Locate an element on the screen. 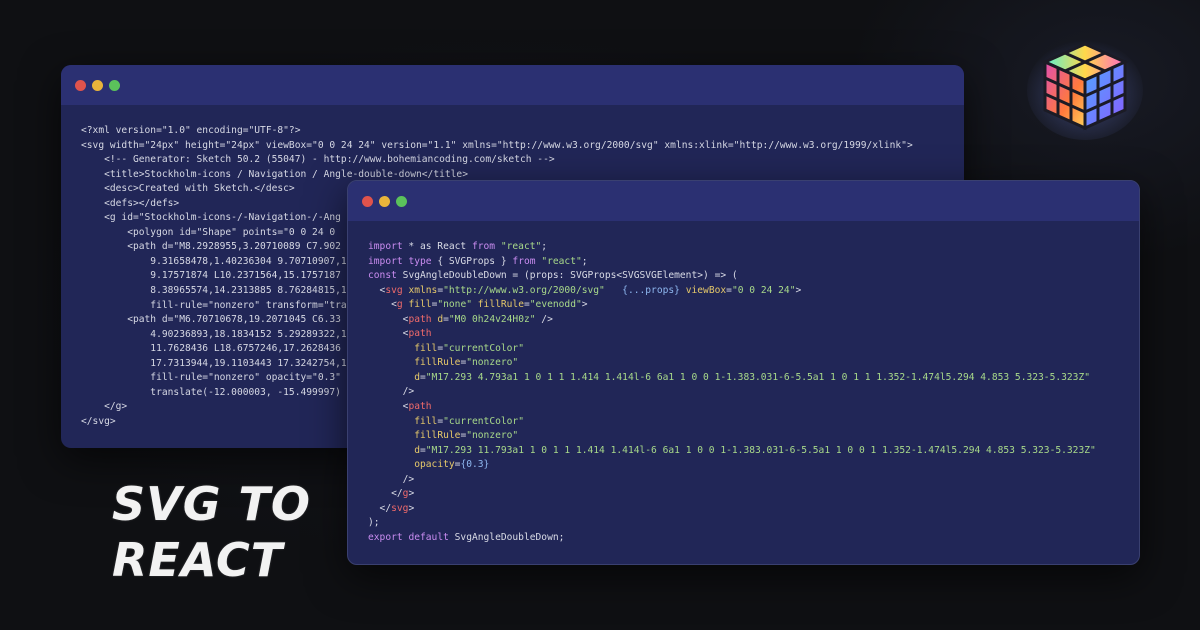 The height and width of the screenshot is (630, 1200). code-line: </g> is located at coordinates (391, 494).